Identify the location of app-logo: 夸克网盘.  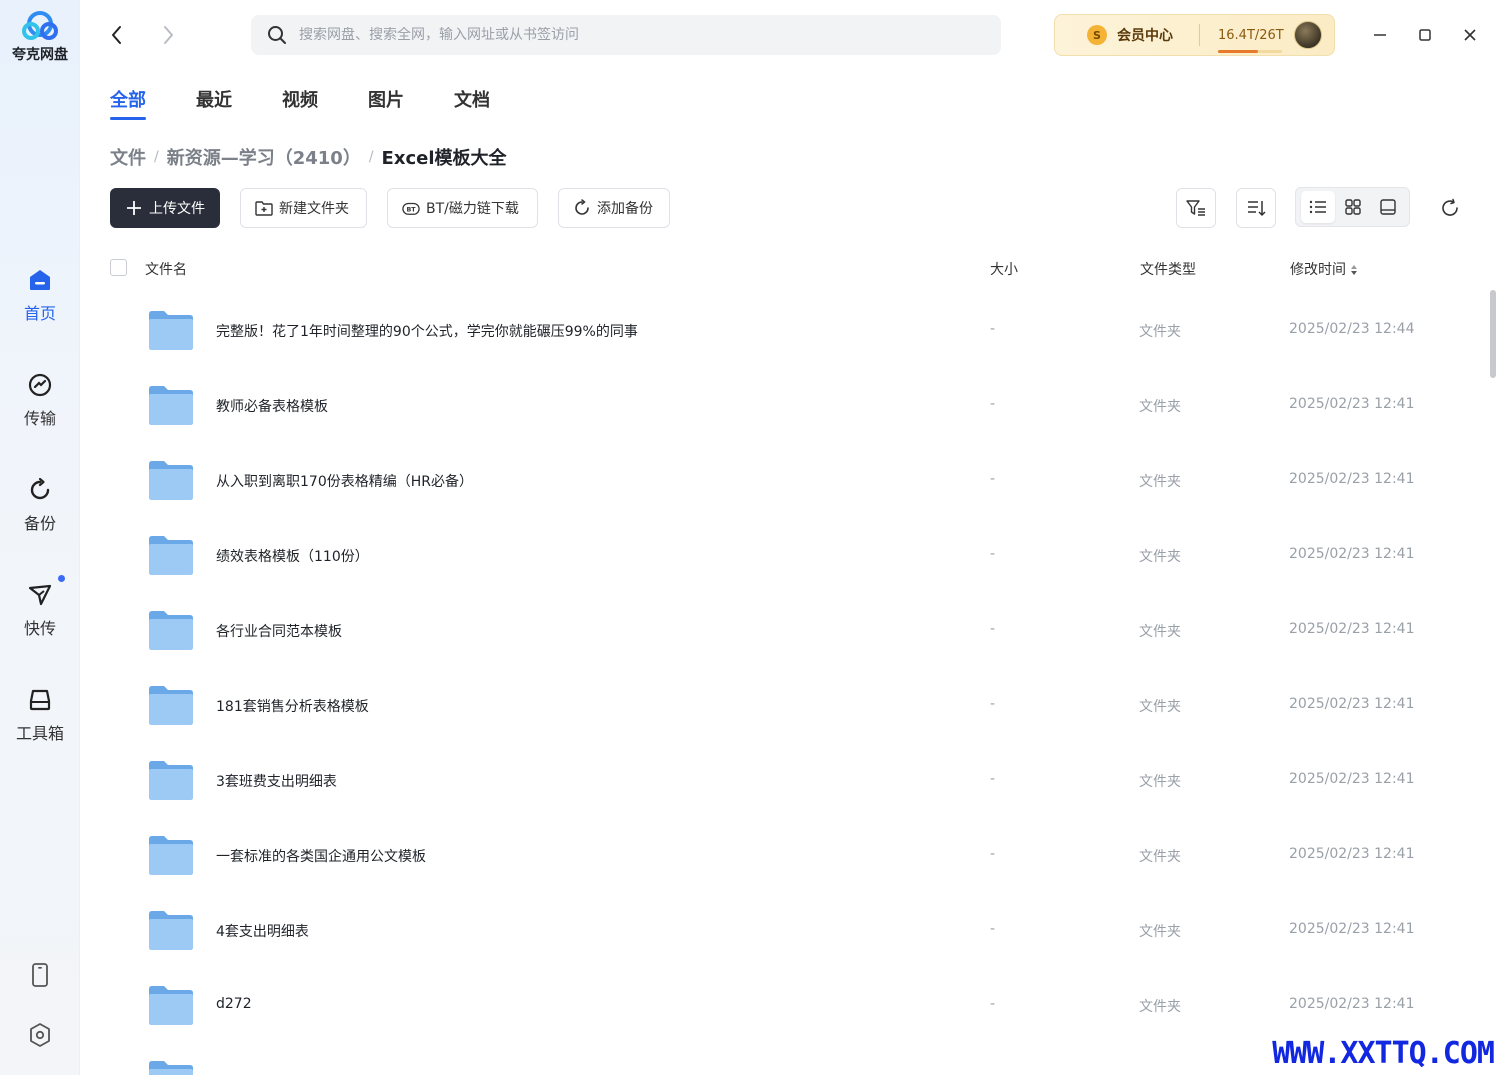
(40, 37).